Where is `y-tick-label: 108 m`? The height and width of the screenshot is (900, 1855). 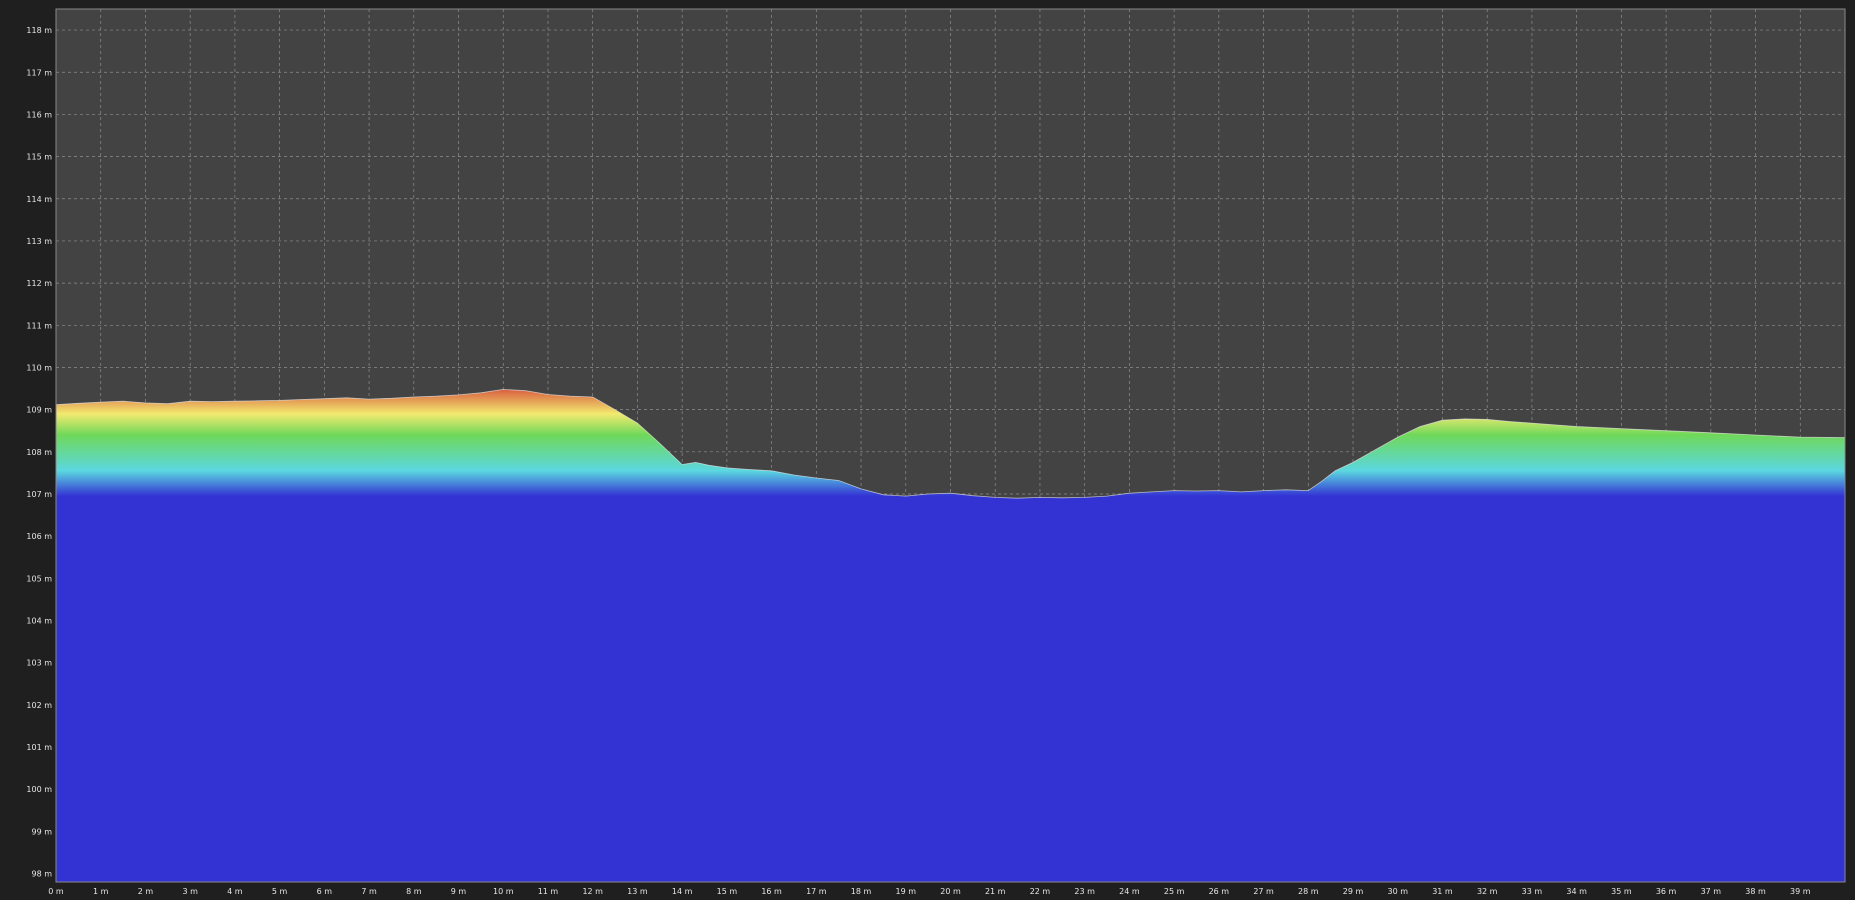 y-tick-label: 108 m is located at coordinates (39, 452).